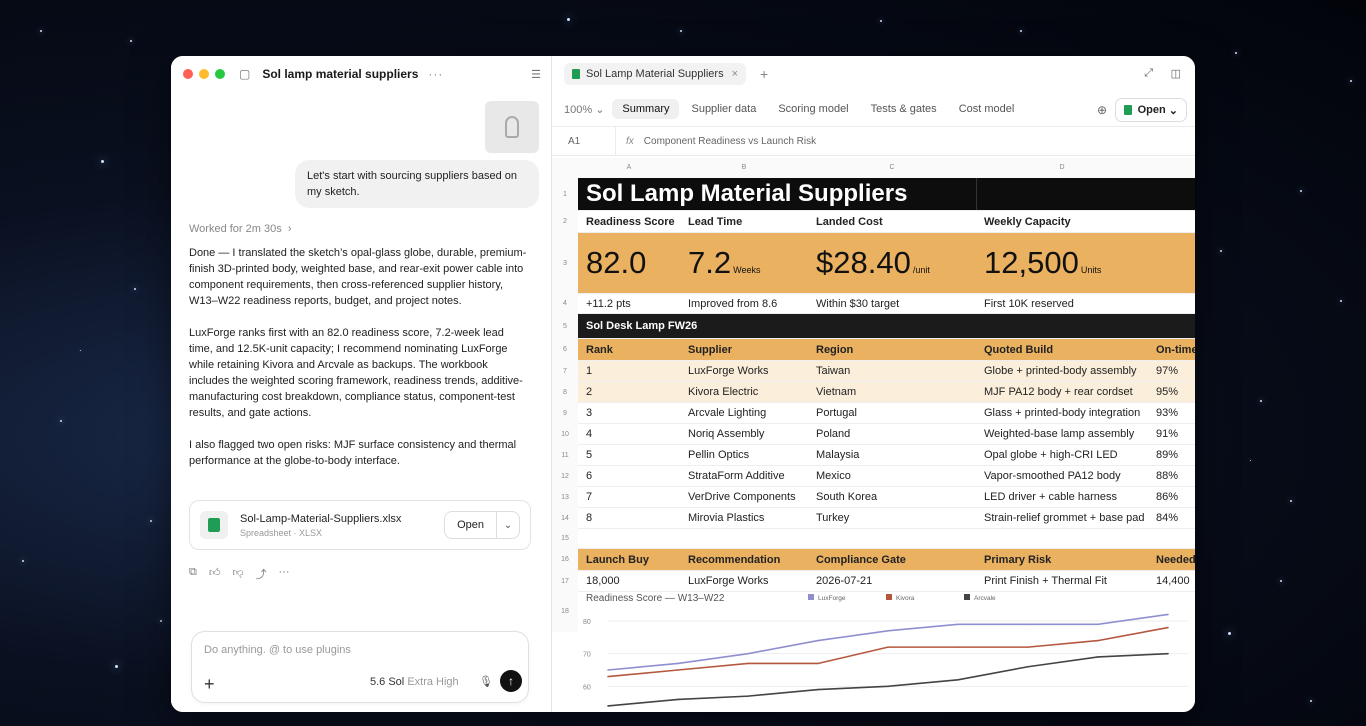  I want to click on more-actions-icon: ···, so click(284, 574).